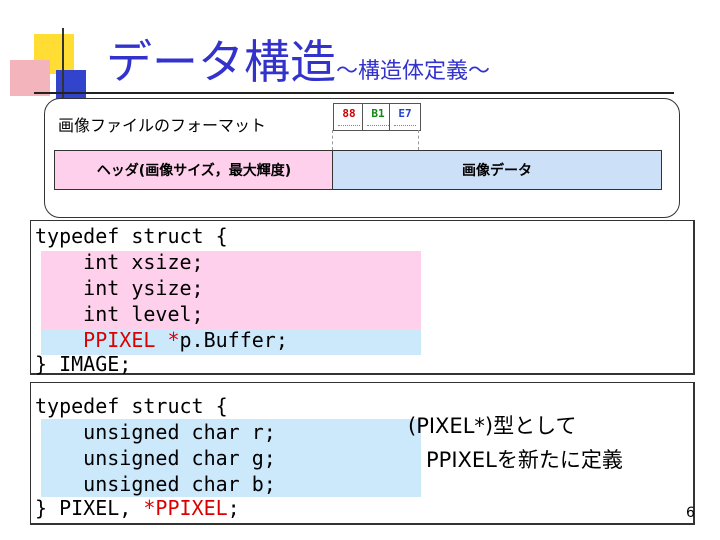  I want to click on file-format-label: 画像ファイルのフォーマット, so click(162, 125).